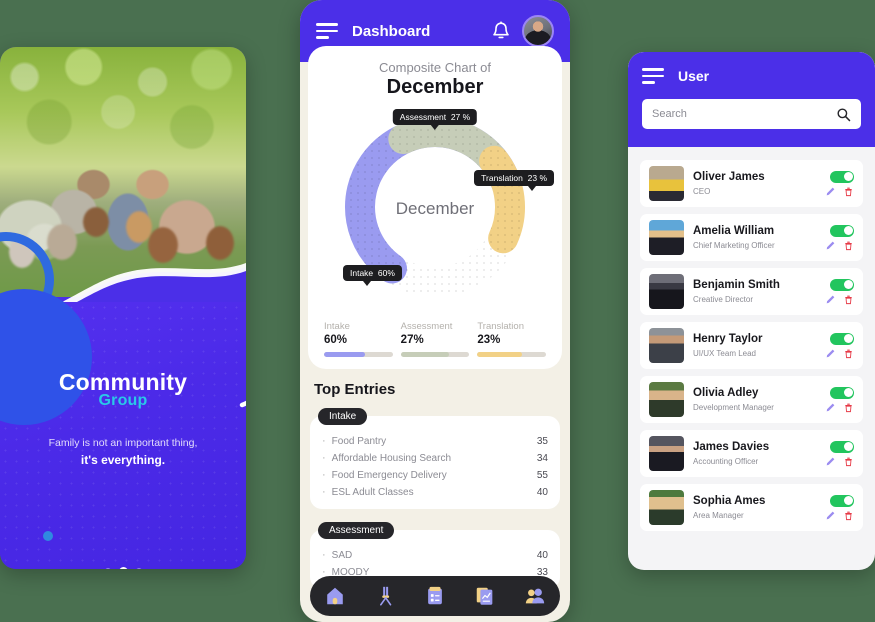 The image size is (875, 622). What do you see at coordinates (335, 596) in the screenshot?
I see `home-icon` at bounding box center [335, 596].